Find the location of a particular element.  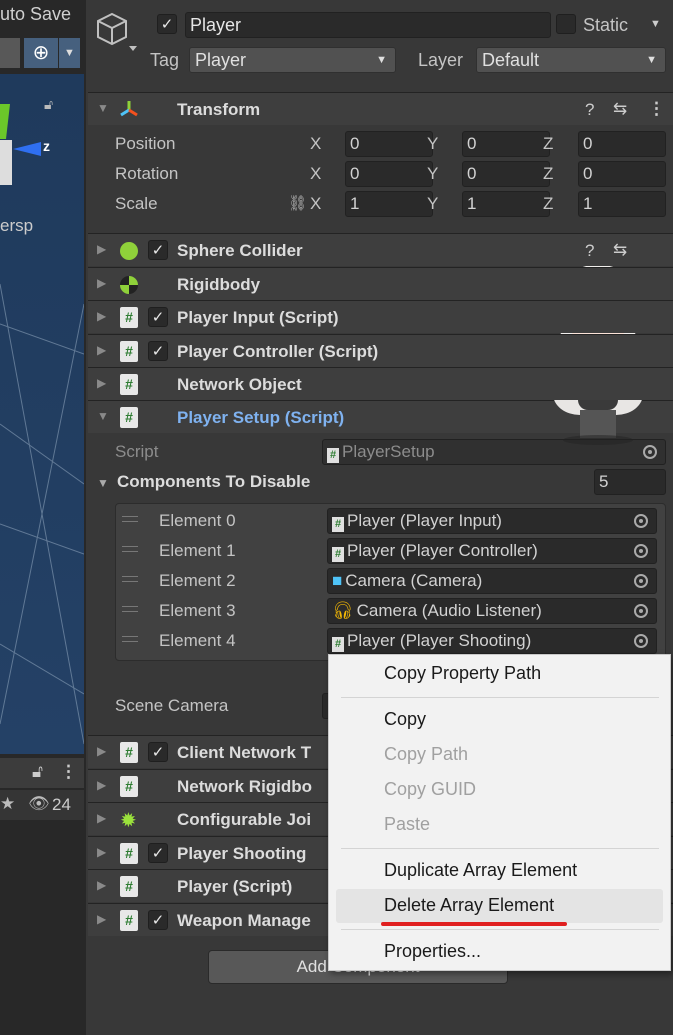

layer-dropdown: Default ▼ is located at coordinates (571, 60).